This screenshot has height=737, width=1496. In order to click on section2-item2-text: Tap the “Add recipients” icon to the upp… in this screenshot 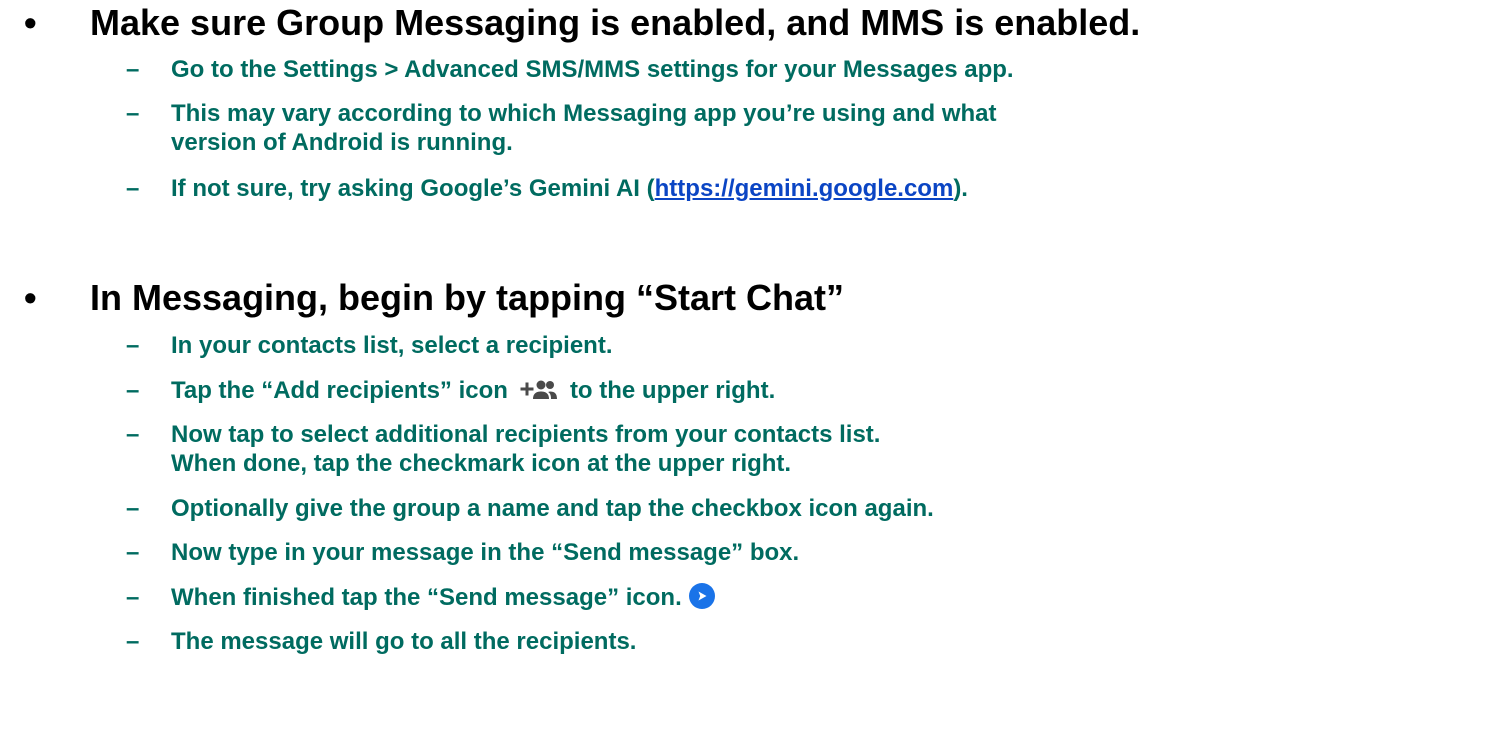, I will do `click(473, 390)`.